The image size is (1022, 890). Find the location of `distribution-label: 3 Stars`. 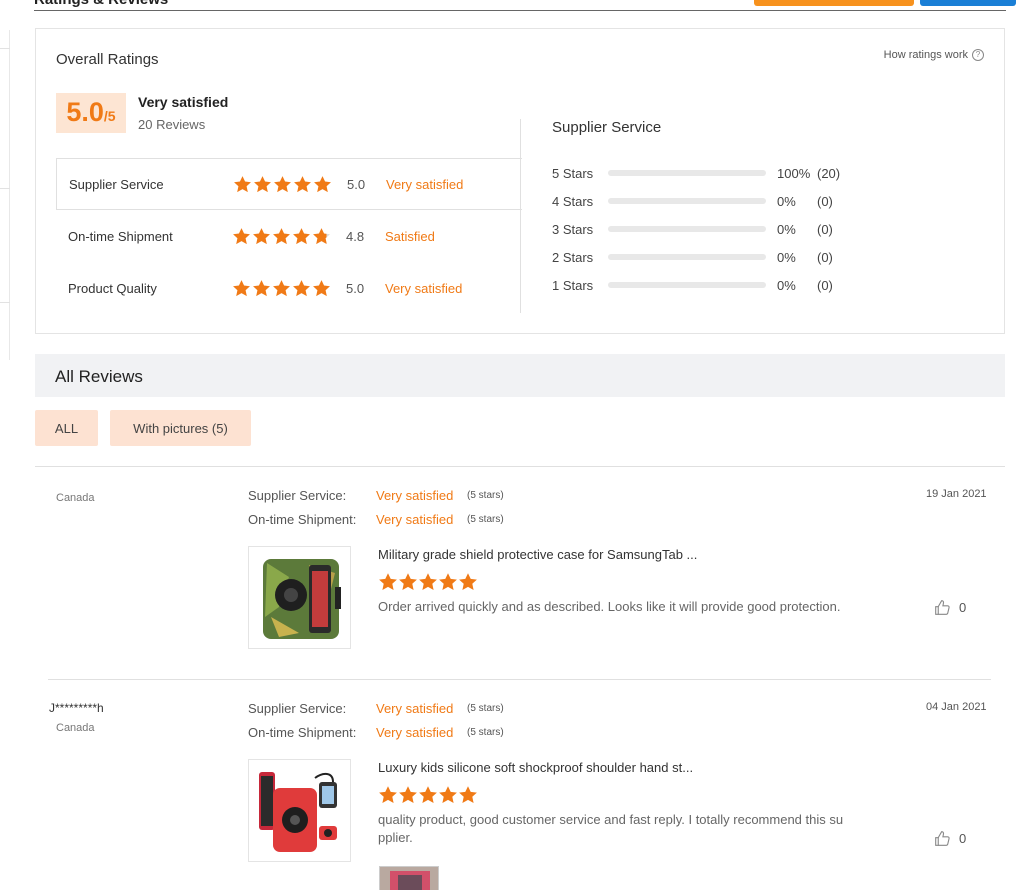

distribution-label: 3 Stars is located at coordinates (573, 229).